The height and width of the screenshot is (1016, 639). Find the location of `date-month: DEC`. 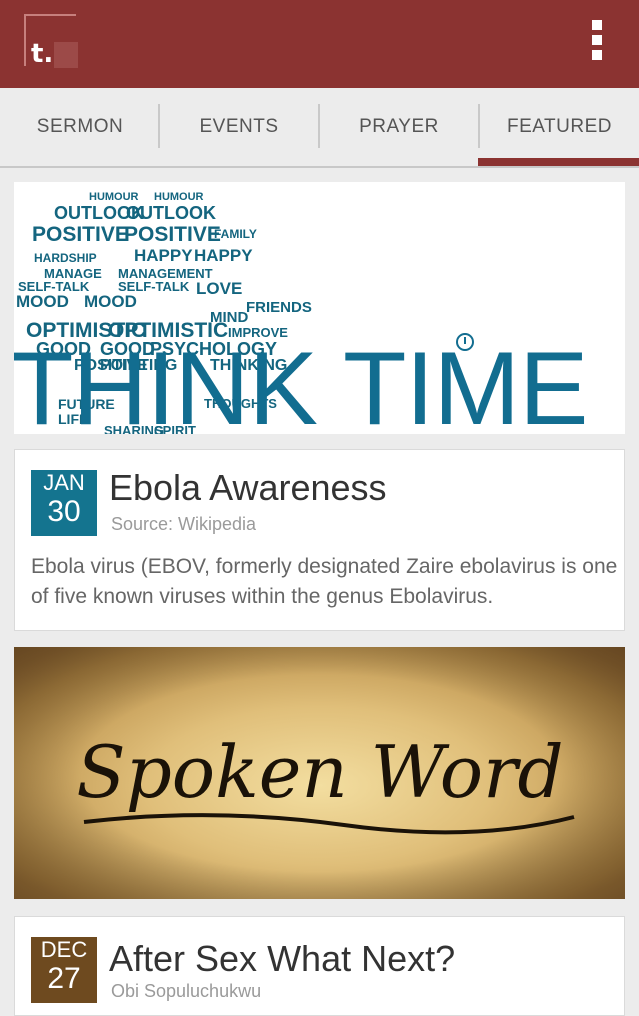

date-month: DEC is located at coordinates (64, 949).